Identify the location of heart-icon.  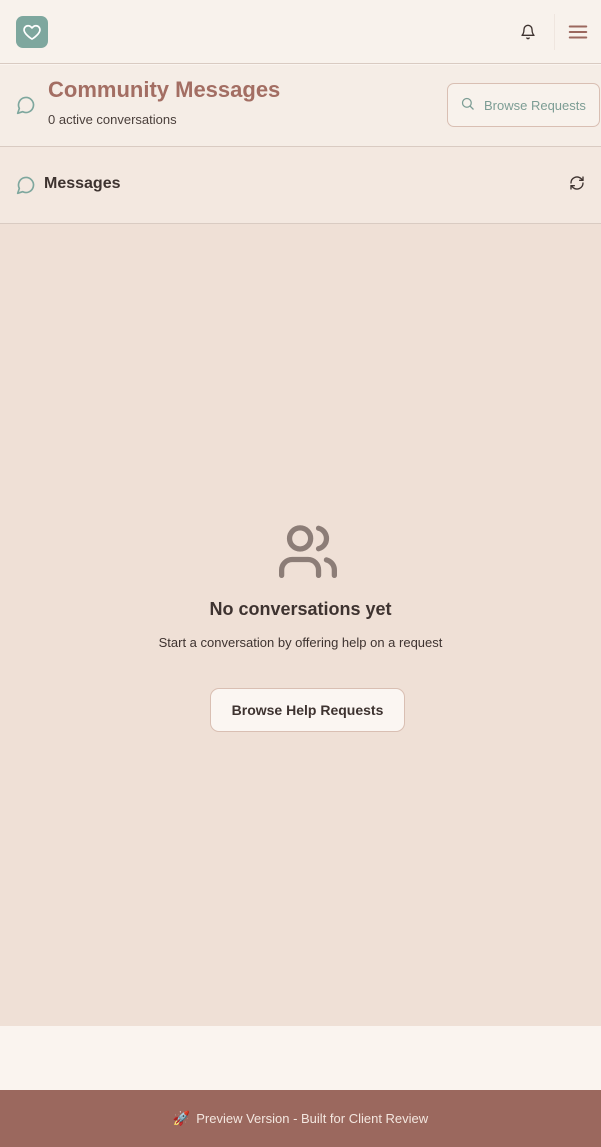
(32, 32).